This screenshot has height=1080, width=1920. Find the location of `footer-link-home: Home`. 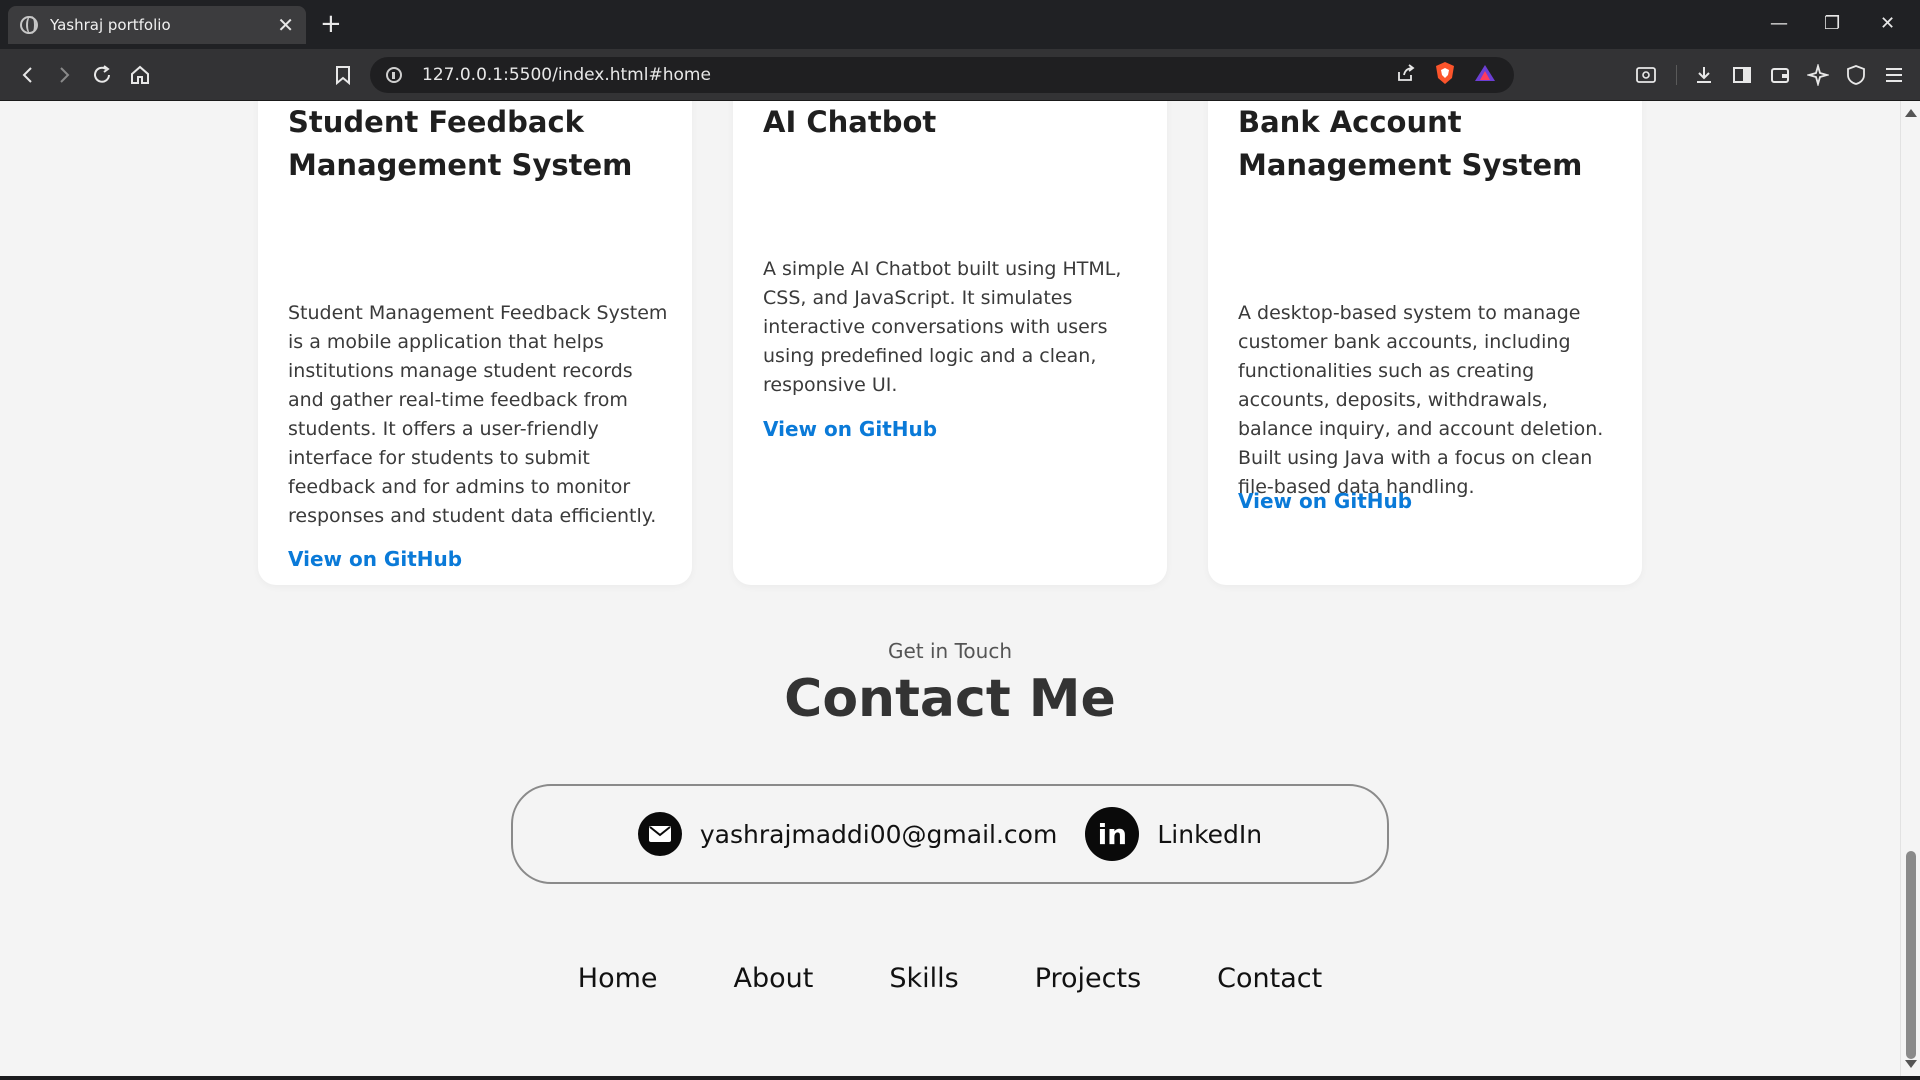

footer-link-home: Home is located at coordinates (618, 978).